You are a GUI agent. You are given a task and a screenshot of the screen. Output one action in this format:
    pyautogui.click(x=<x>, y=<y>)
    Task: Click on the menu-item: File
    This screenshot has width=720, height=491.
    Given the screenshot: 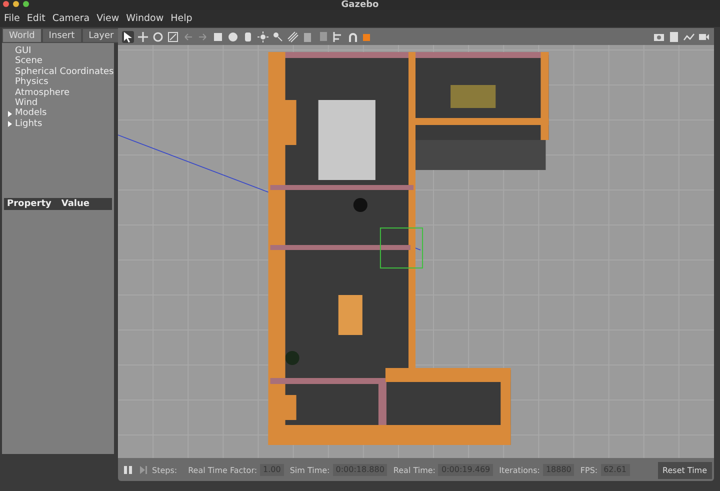 What is the action you would take?
    pyautogui.click(x=12, y=18)
    